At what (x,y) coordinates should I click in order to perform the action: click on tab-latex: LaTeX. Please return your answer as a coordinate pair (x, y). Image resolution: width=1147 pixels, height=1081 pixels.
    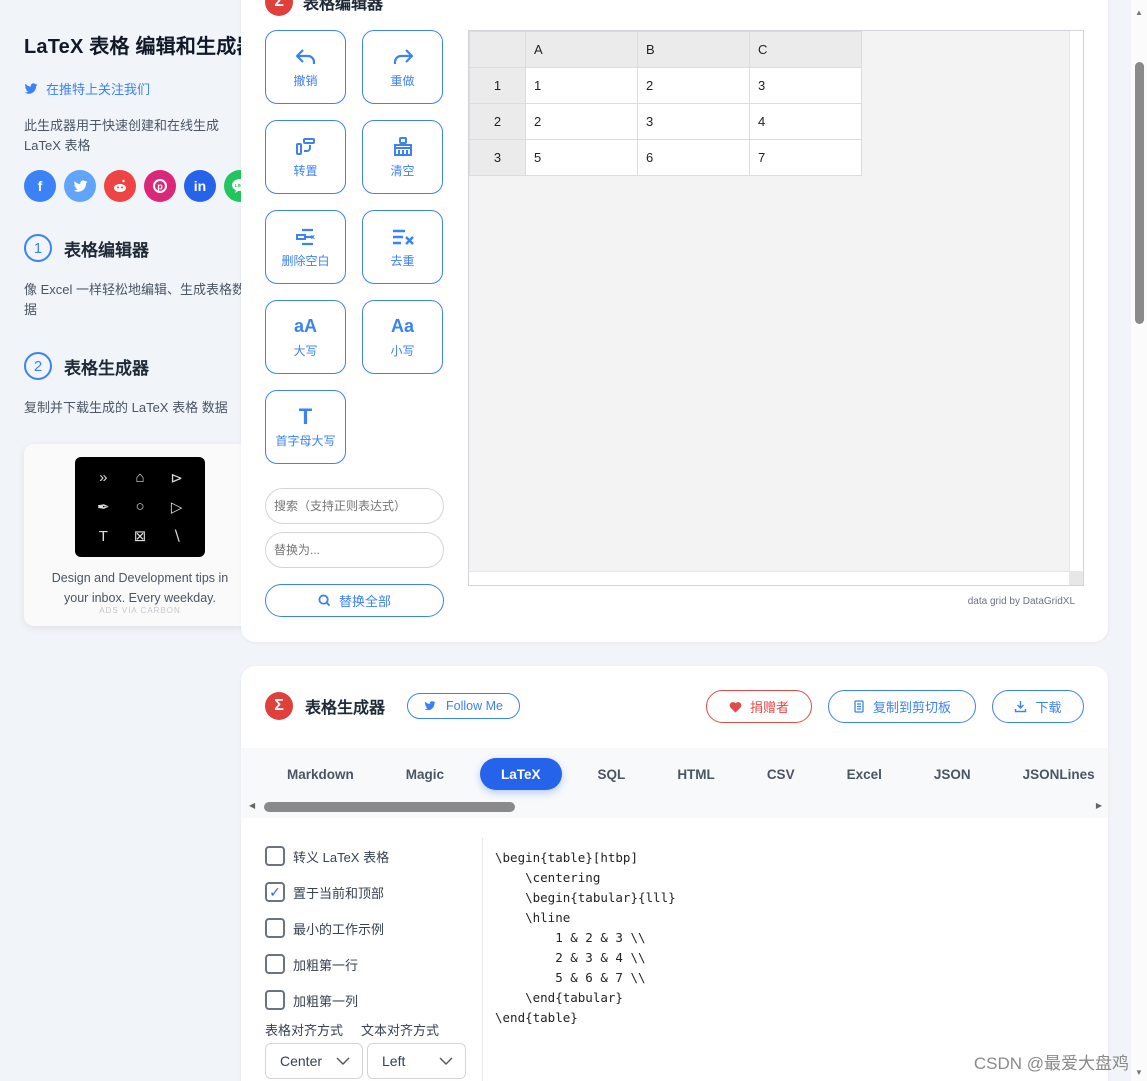
    Looking at the image, I should click on (521, 774).